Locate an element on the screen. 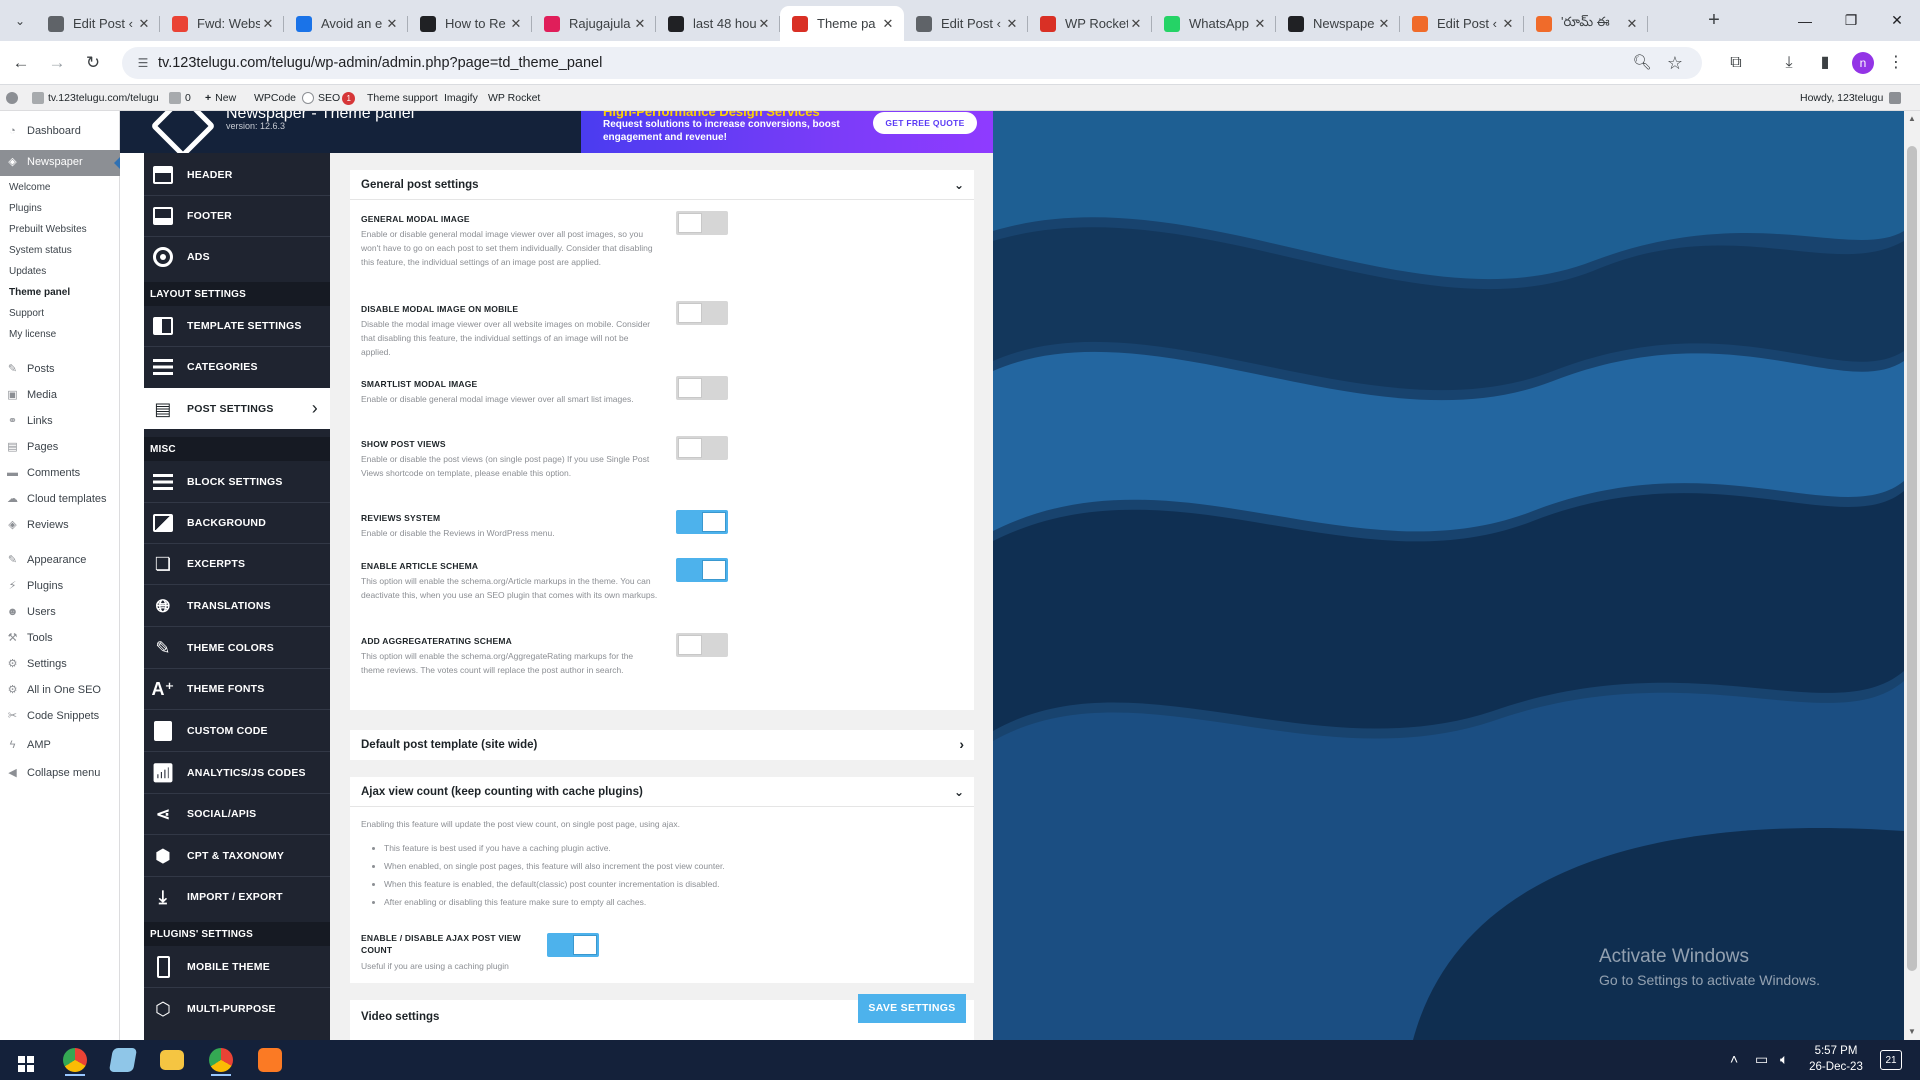 Image resolution: width=1920 pixels, height=1080 pixels. nav-background: BACKGROUND is located at coordinates (237, 523).